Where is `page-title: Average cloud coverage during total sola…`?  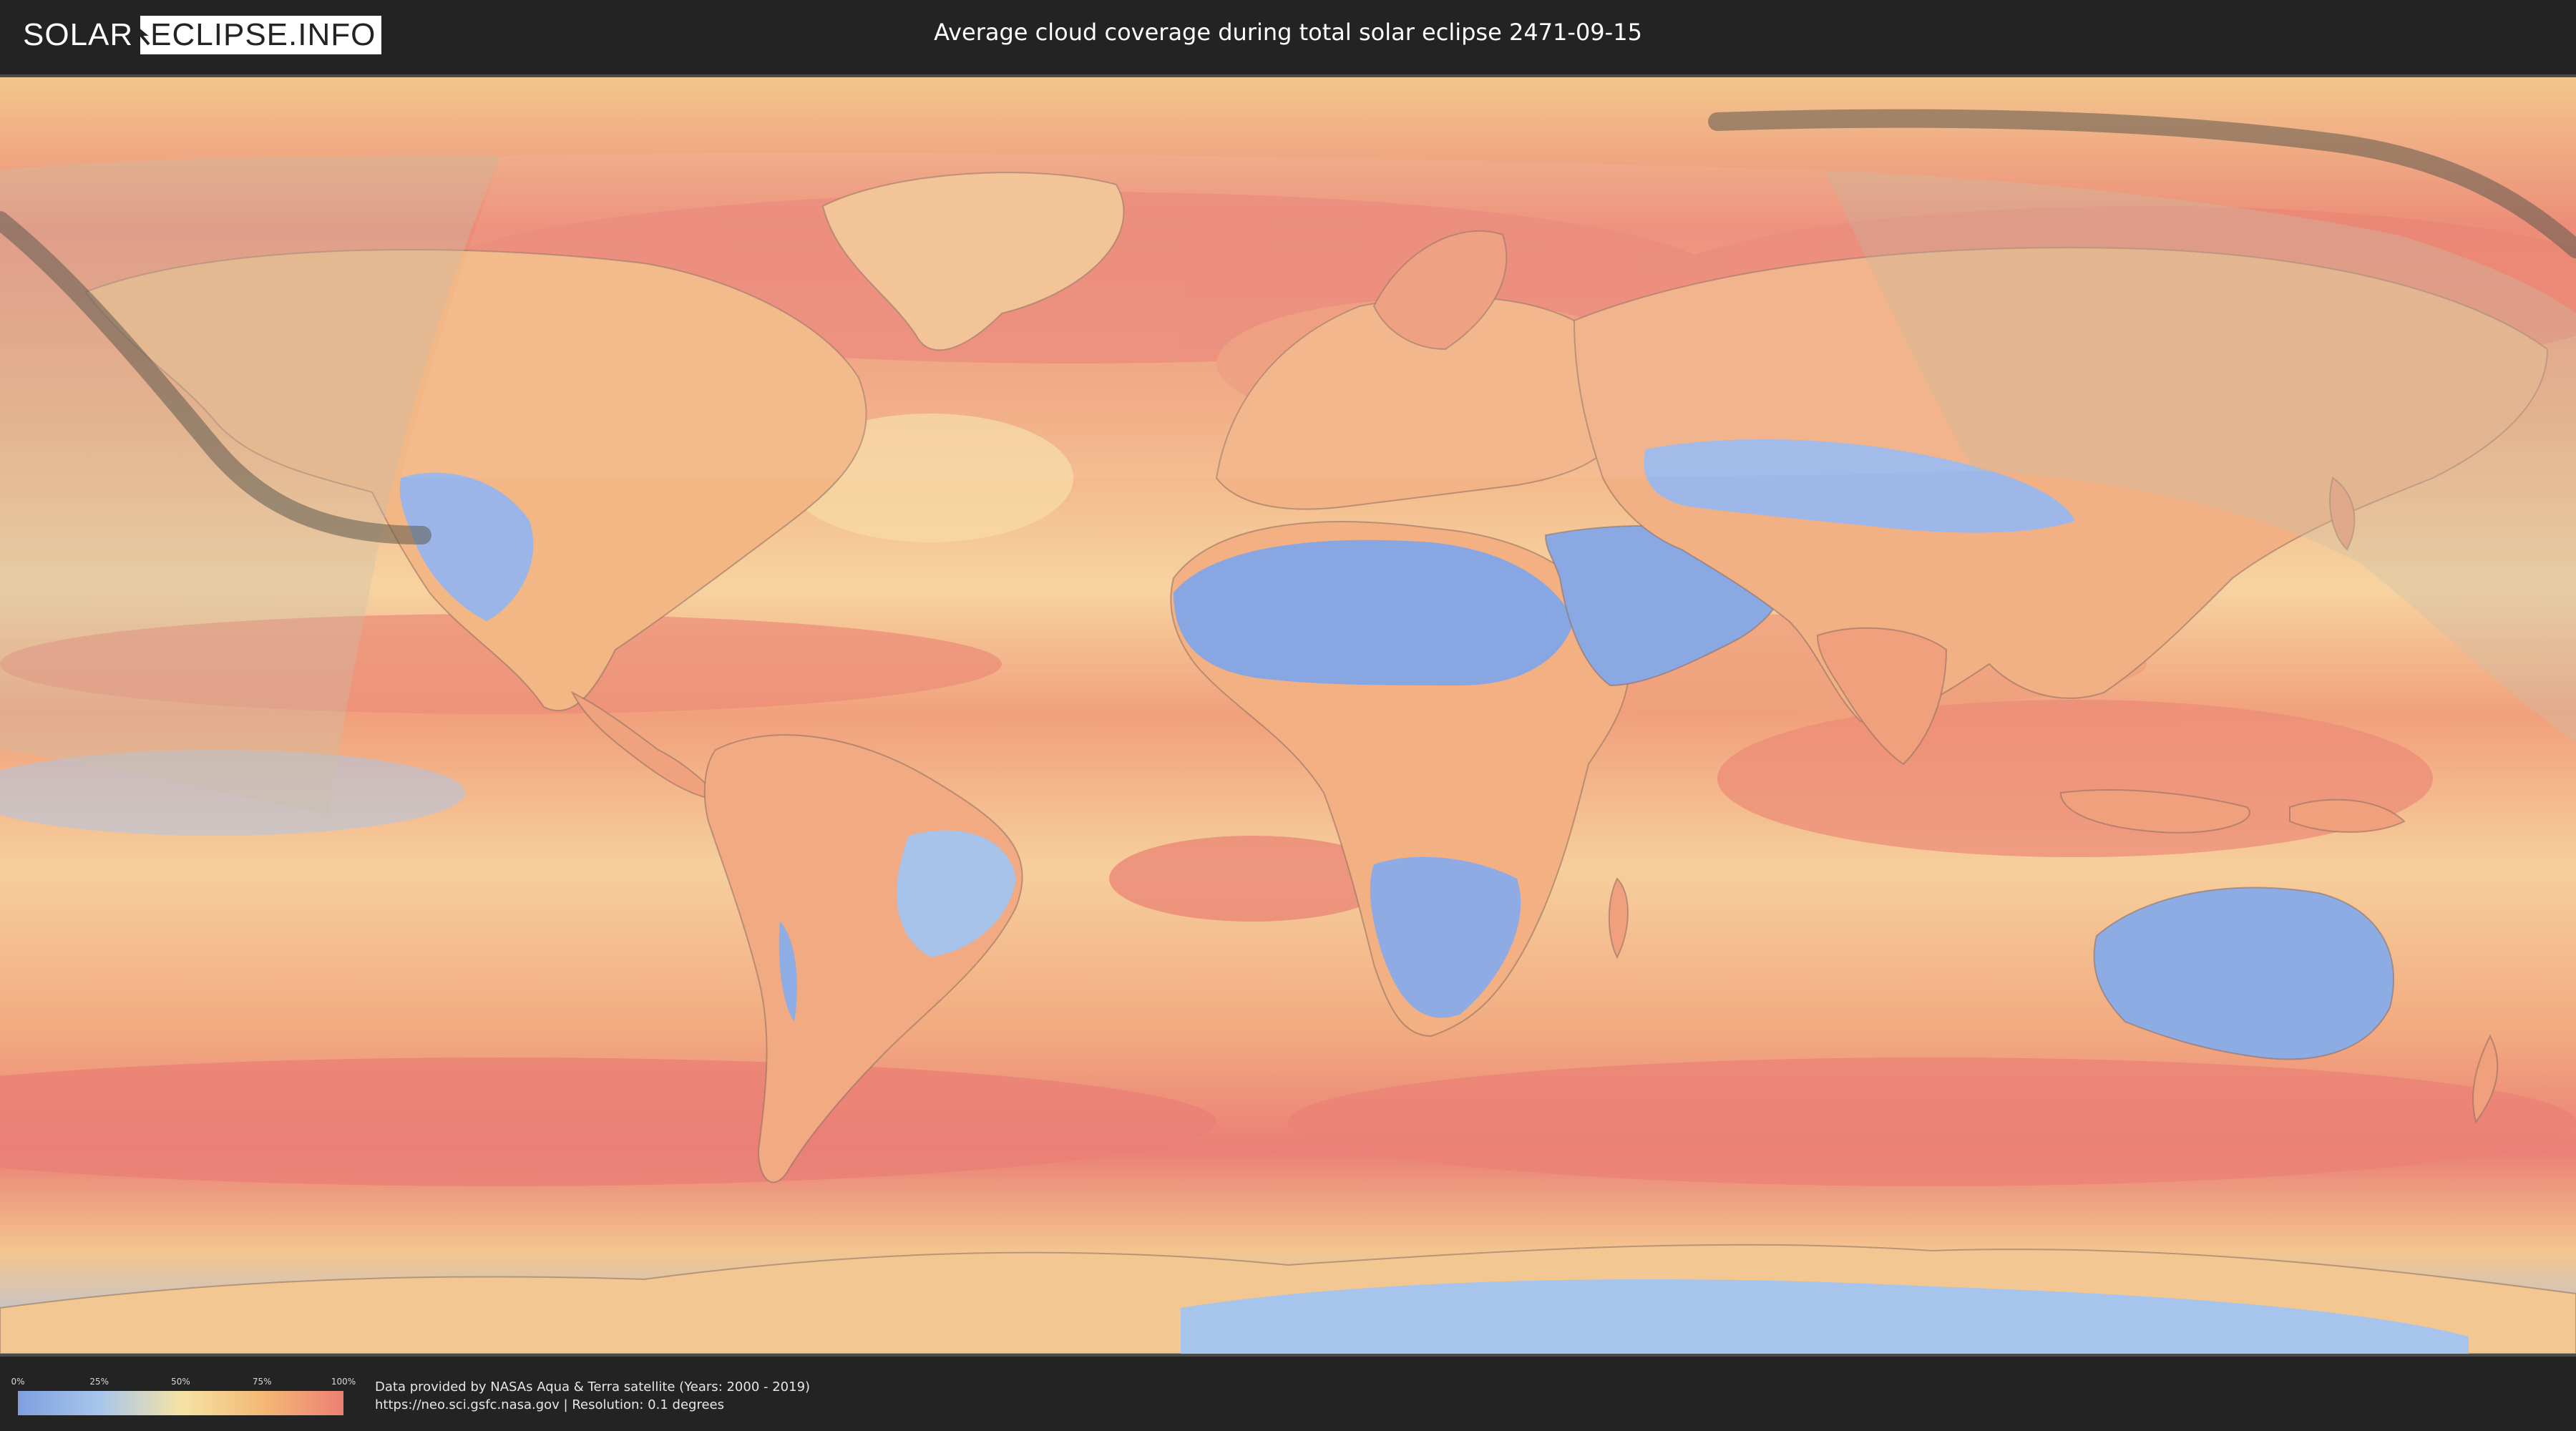
page-title: Average cloud coverage during total sola… is located at coordinates (1288, 32).